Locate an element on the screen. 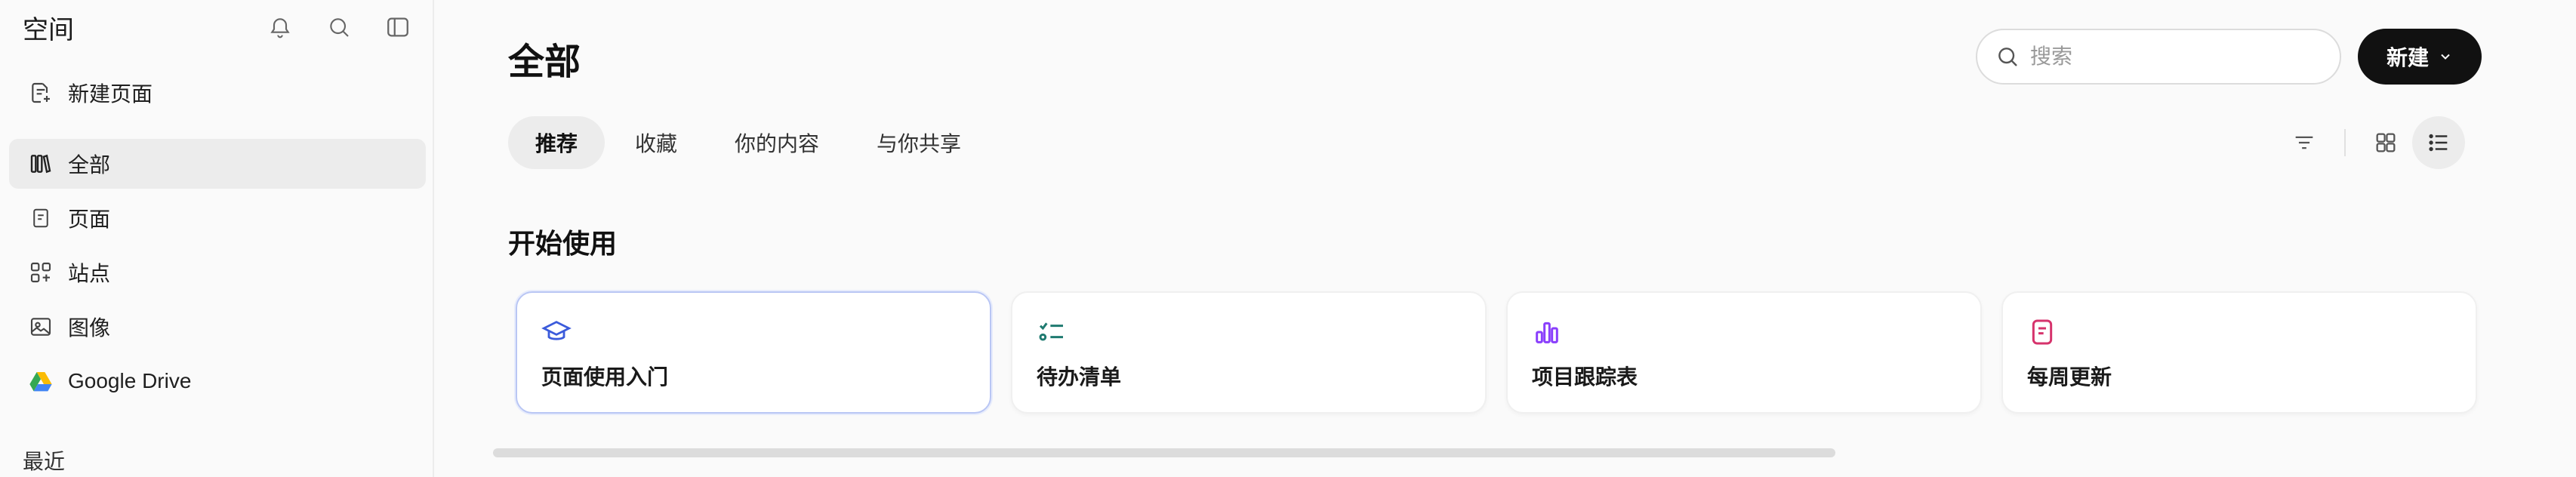 Image resolution: width=2576 pixels, height=477 pixels. list-view-button is located at coordinates (2438, 142).